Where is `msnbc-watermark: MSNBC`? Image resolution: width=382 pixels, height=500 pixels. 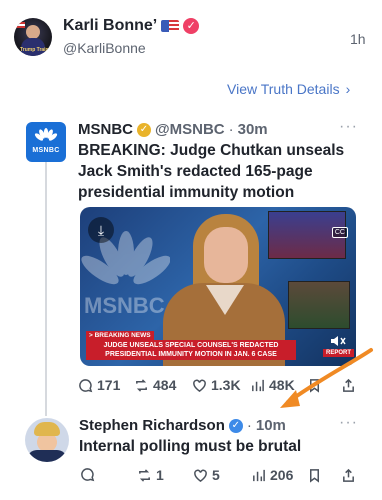 msnbc-watermark: MSNBC is located at coordinates (124, 305).